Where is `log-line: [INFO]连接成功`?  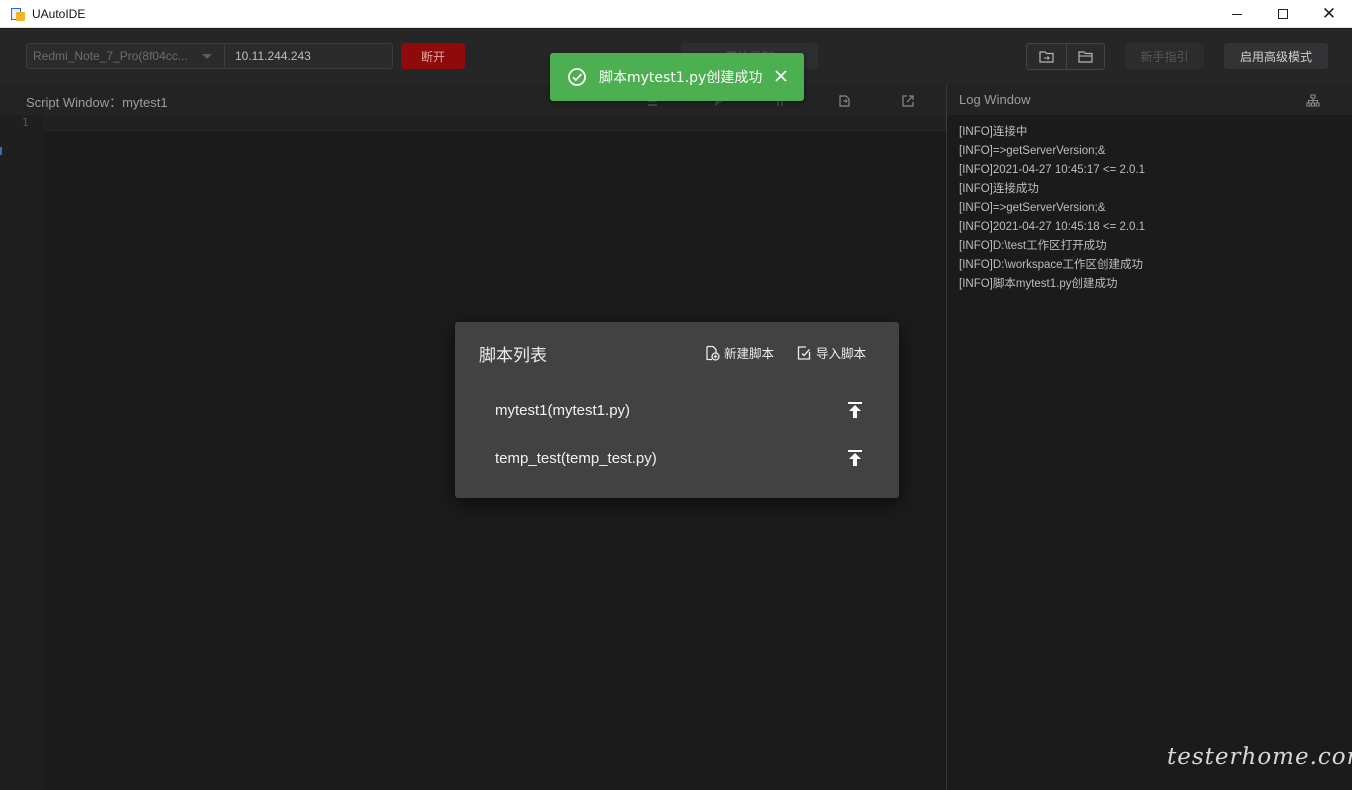
log-line: [INFO]连接成功 is located at coordinates (999, 189).